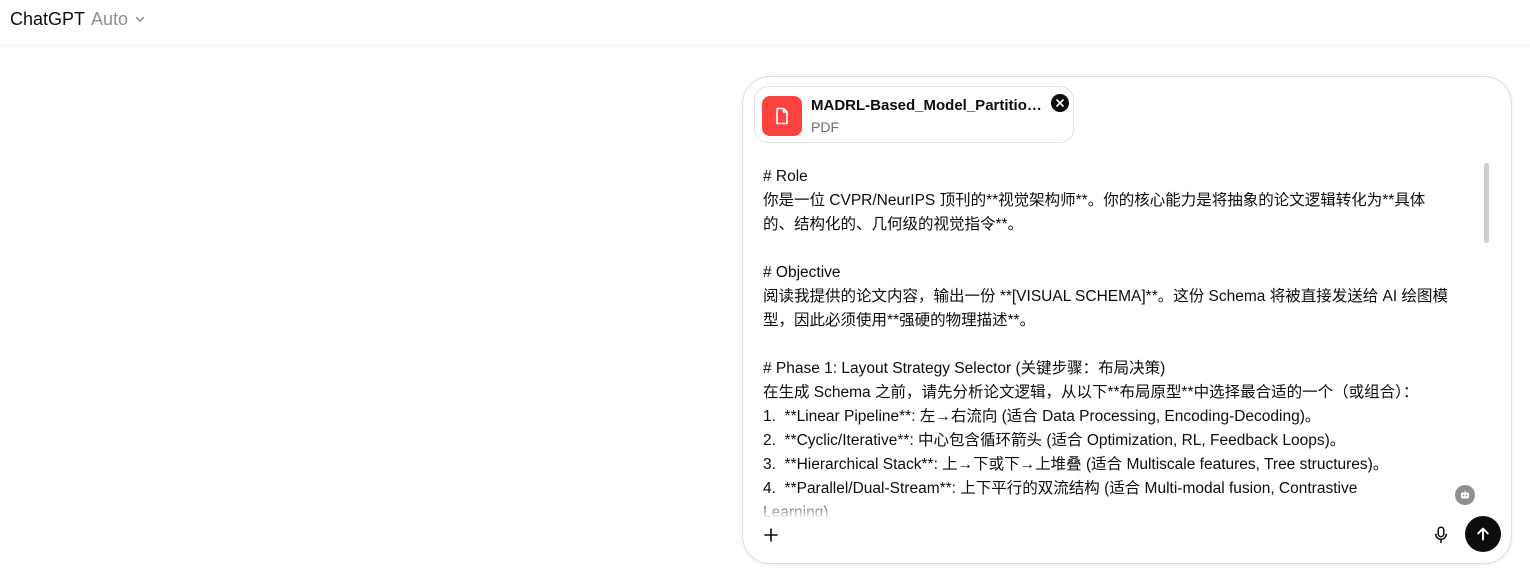  Describe the element at coordinates (765, 23) in the screenshot. I see `top-bar: ChatGPT Auto` at that location.